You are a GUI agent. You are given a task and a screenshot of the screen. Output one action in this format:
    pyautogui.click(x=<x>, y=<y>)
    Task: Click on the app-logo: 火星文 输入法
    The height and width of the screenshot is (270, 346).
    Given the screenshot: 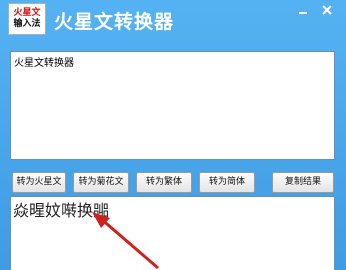 What is the action you would take?
    pyautogui.click(x=27, y=19)
    